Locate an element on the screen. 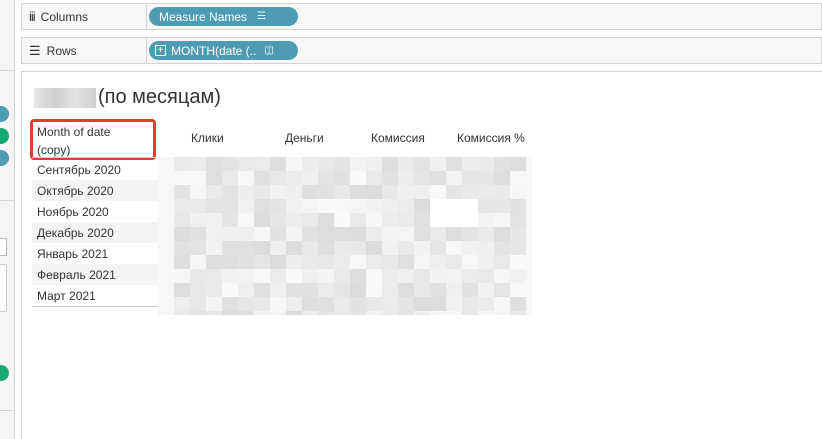 Image resolution: width=822 pixels, height=439 pixels. measure-names-pill: Measure Names ☰ is located at coordinates (223, 16).